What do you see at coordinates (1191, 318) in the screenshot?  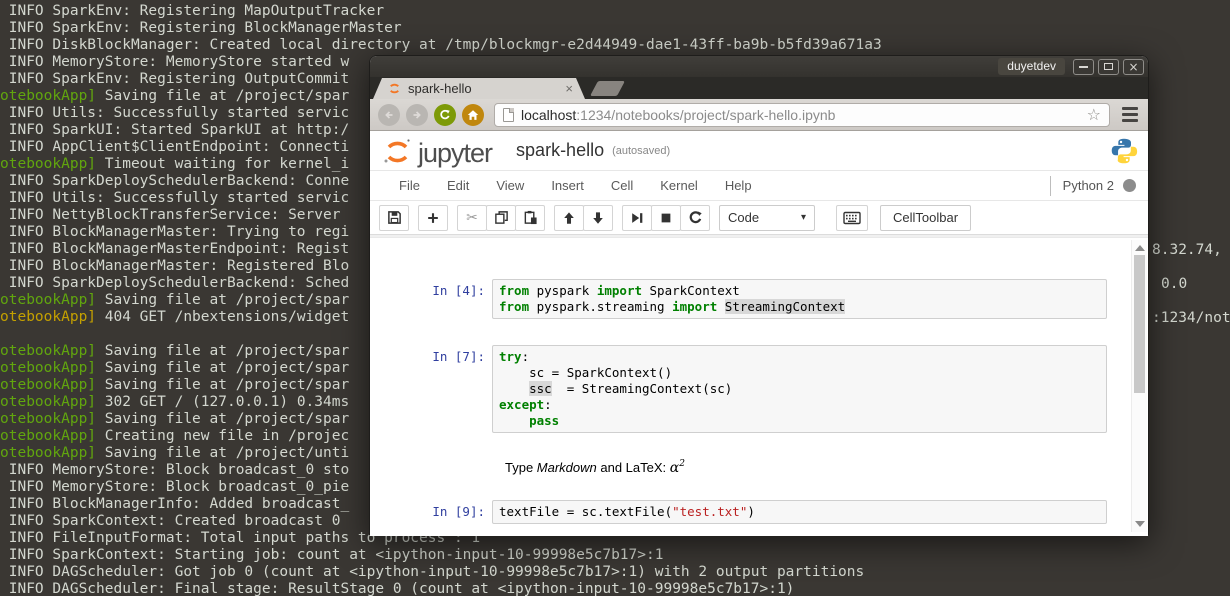 I see `terminal-fragment: :1234/not` at bounding box center [1191, 318].